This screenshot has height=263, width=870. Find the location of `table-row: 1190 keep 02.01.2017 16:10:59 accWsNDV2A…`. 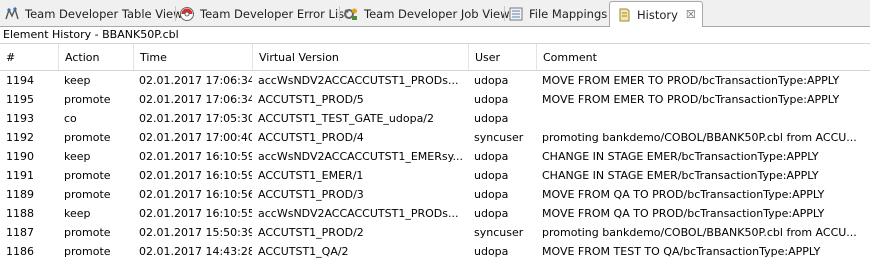

table-row: 1190 keep 02.01.2017 16:10:59 accWsNDV2A… is located at coordinates (435, 156).